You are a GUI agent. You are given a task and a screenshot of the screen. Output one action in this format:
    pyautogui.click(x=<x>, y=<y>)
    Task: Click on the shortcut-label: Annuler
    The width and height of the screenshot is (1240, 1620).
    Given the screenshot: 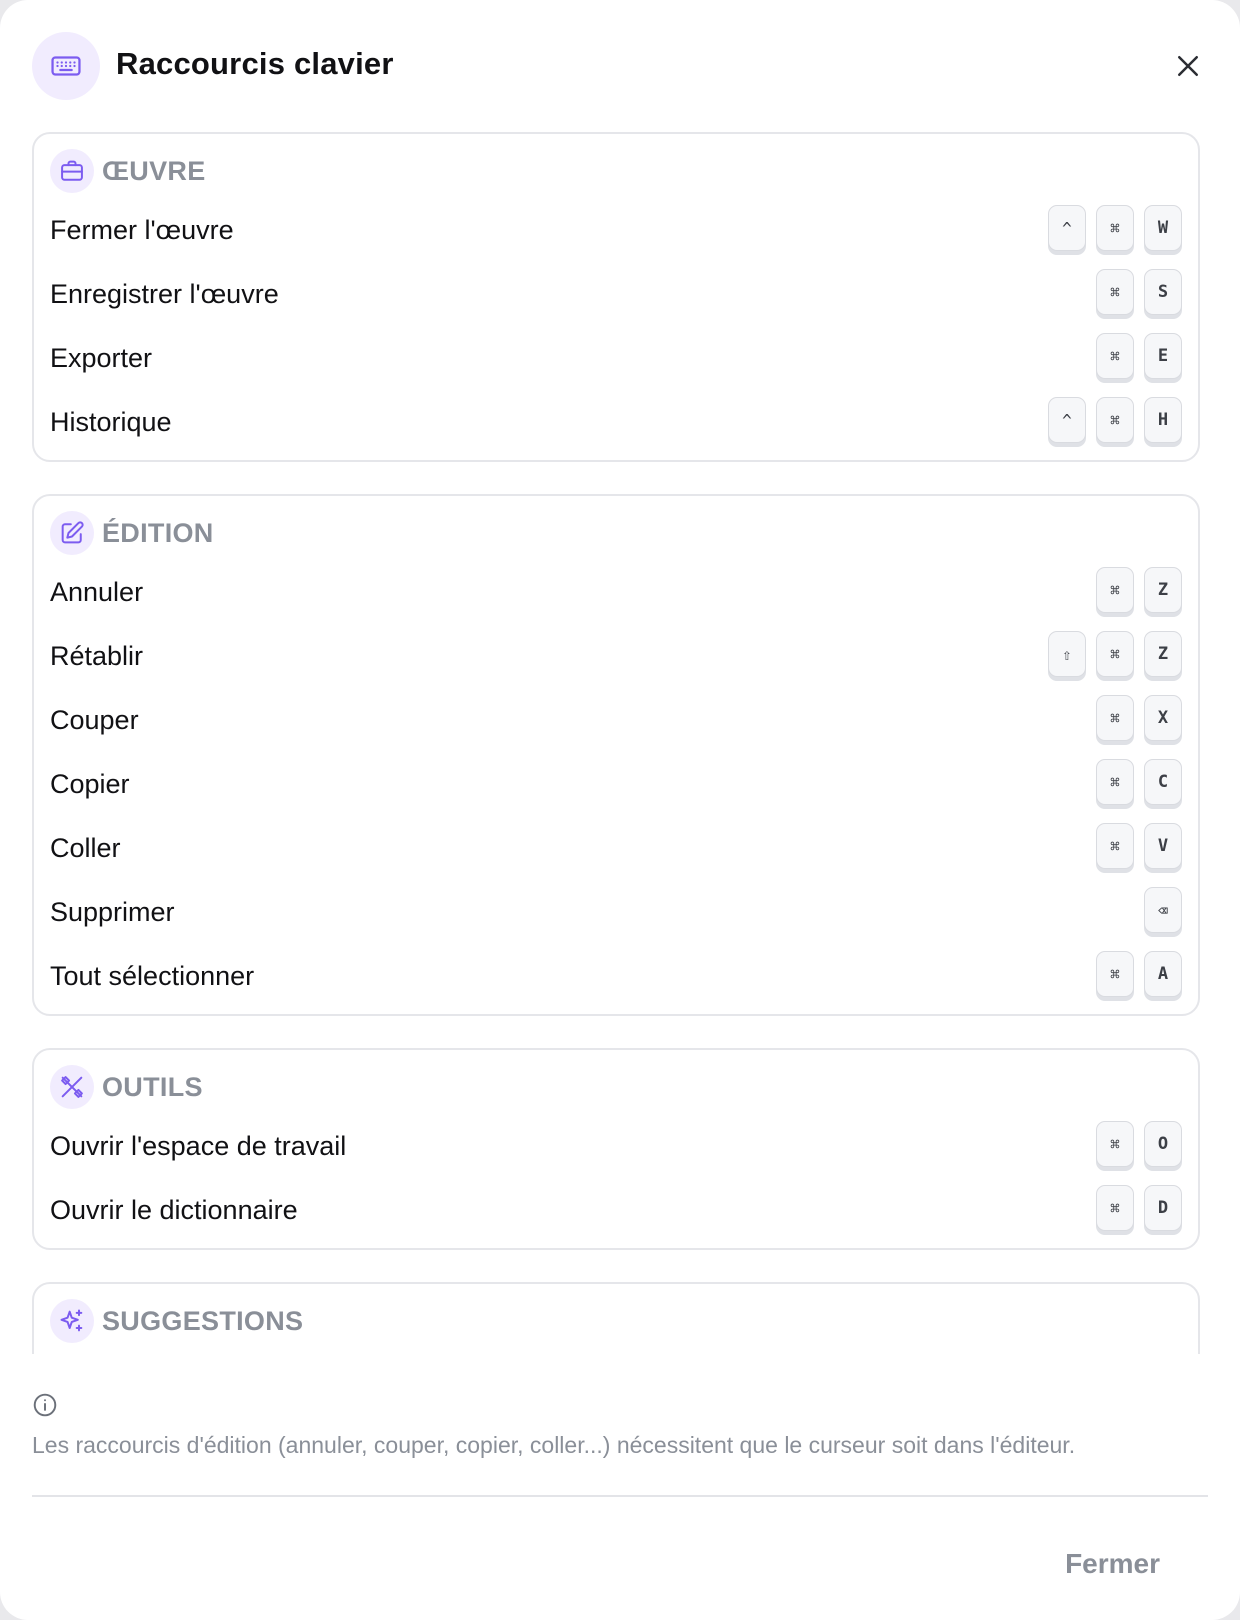 What is the action you would take?
    pyautogui.click(x=97, y=591)
    